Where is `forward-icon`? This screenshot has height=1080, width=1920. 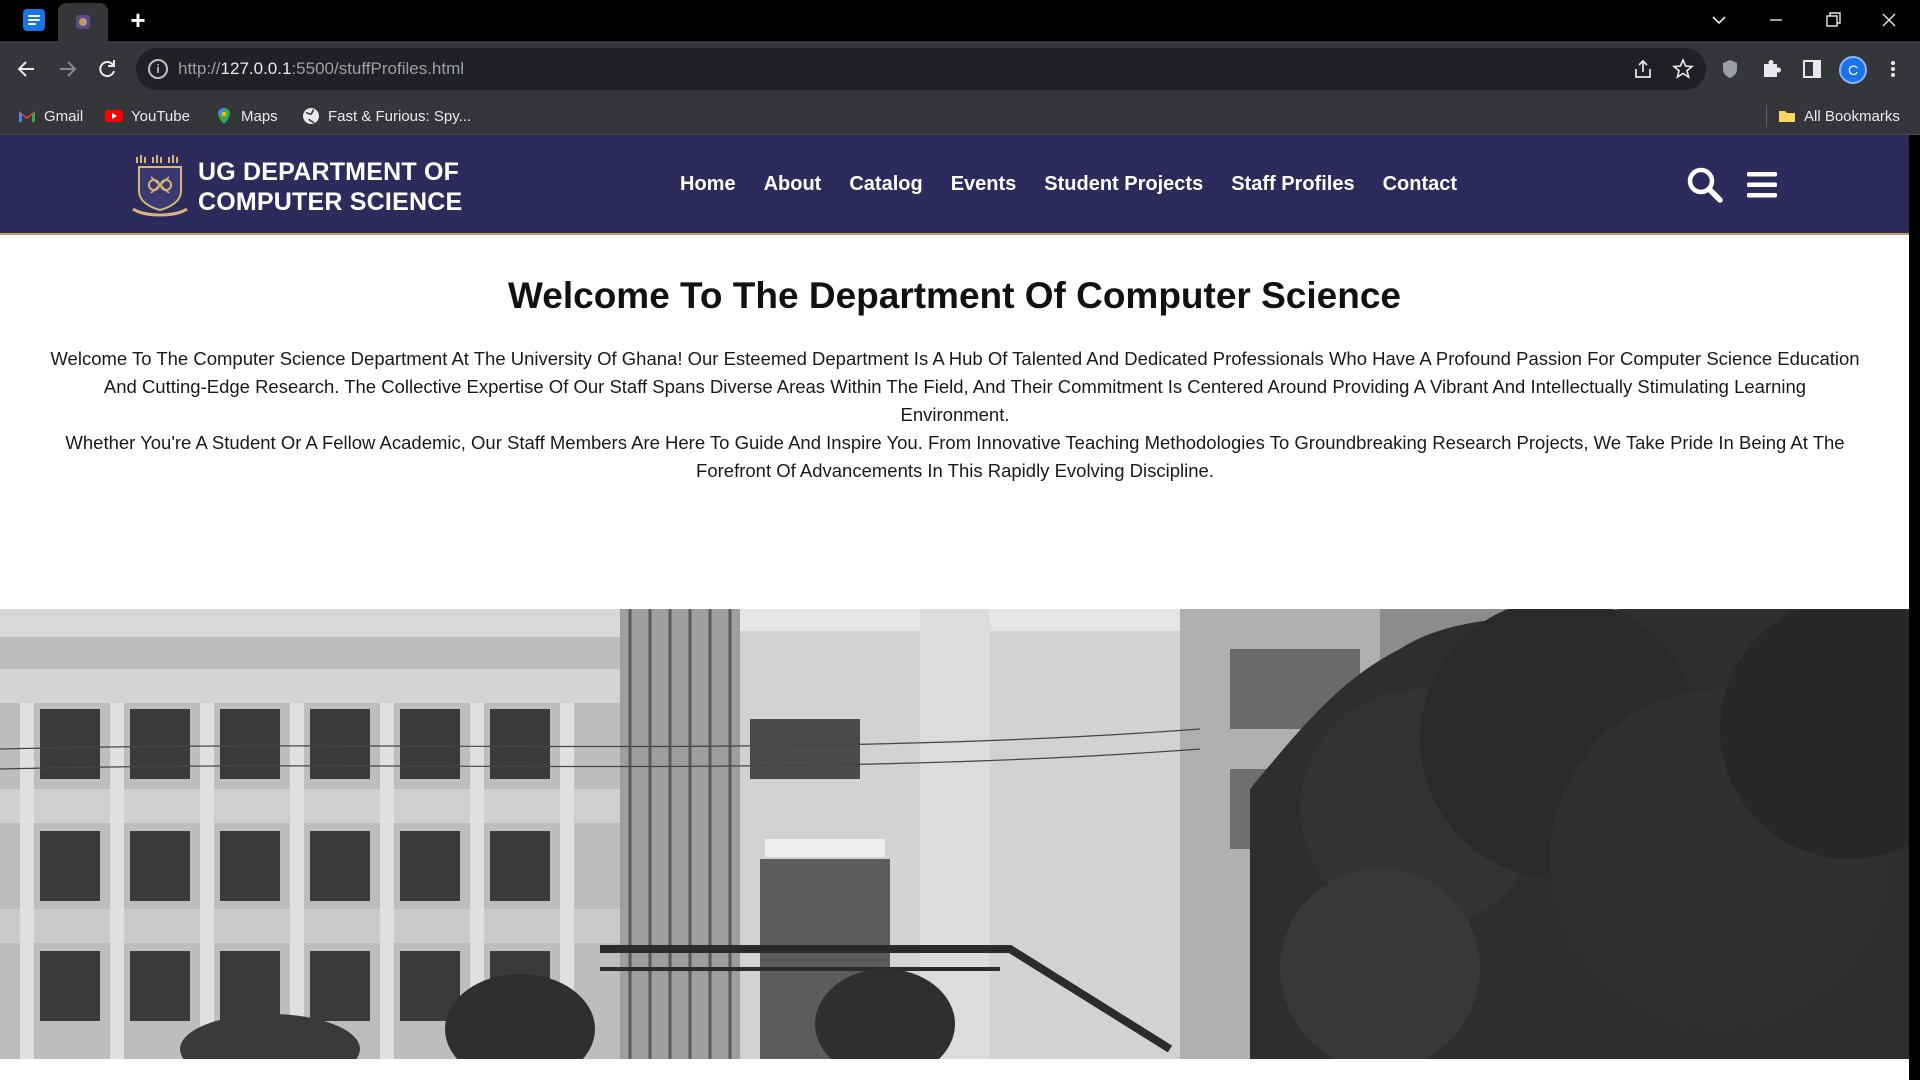
forward-icon is located at coordinates (67, 69).